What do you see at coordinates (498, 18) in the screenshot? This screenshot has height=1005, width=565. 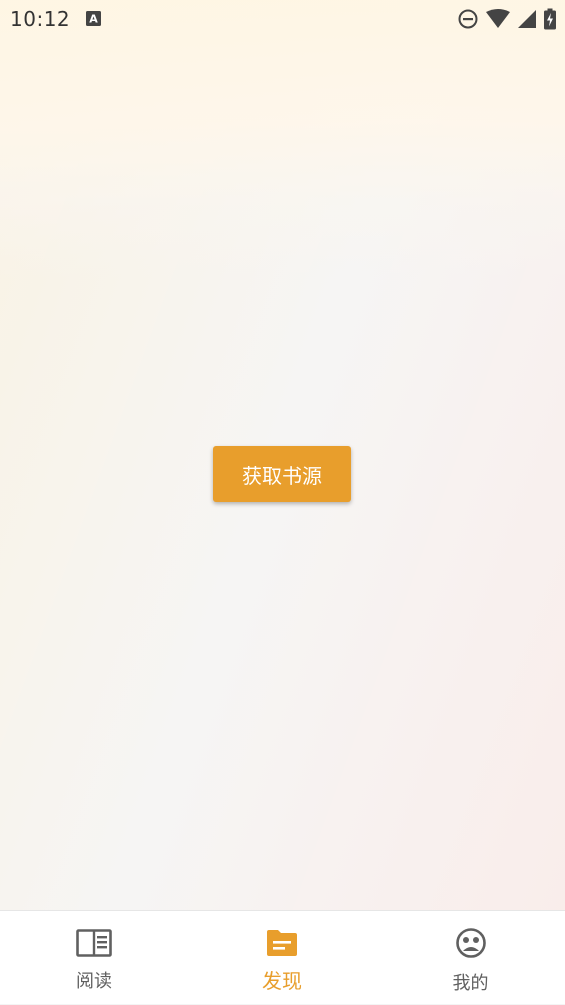 I see `wifi-icon` at bounding box center [498, 18].